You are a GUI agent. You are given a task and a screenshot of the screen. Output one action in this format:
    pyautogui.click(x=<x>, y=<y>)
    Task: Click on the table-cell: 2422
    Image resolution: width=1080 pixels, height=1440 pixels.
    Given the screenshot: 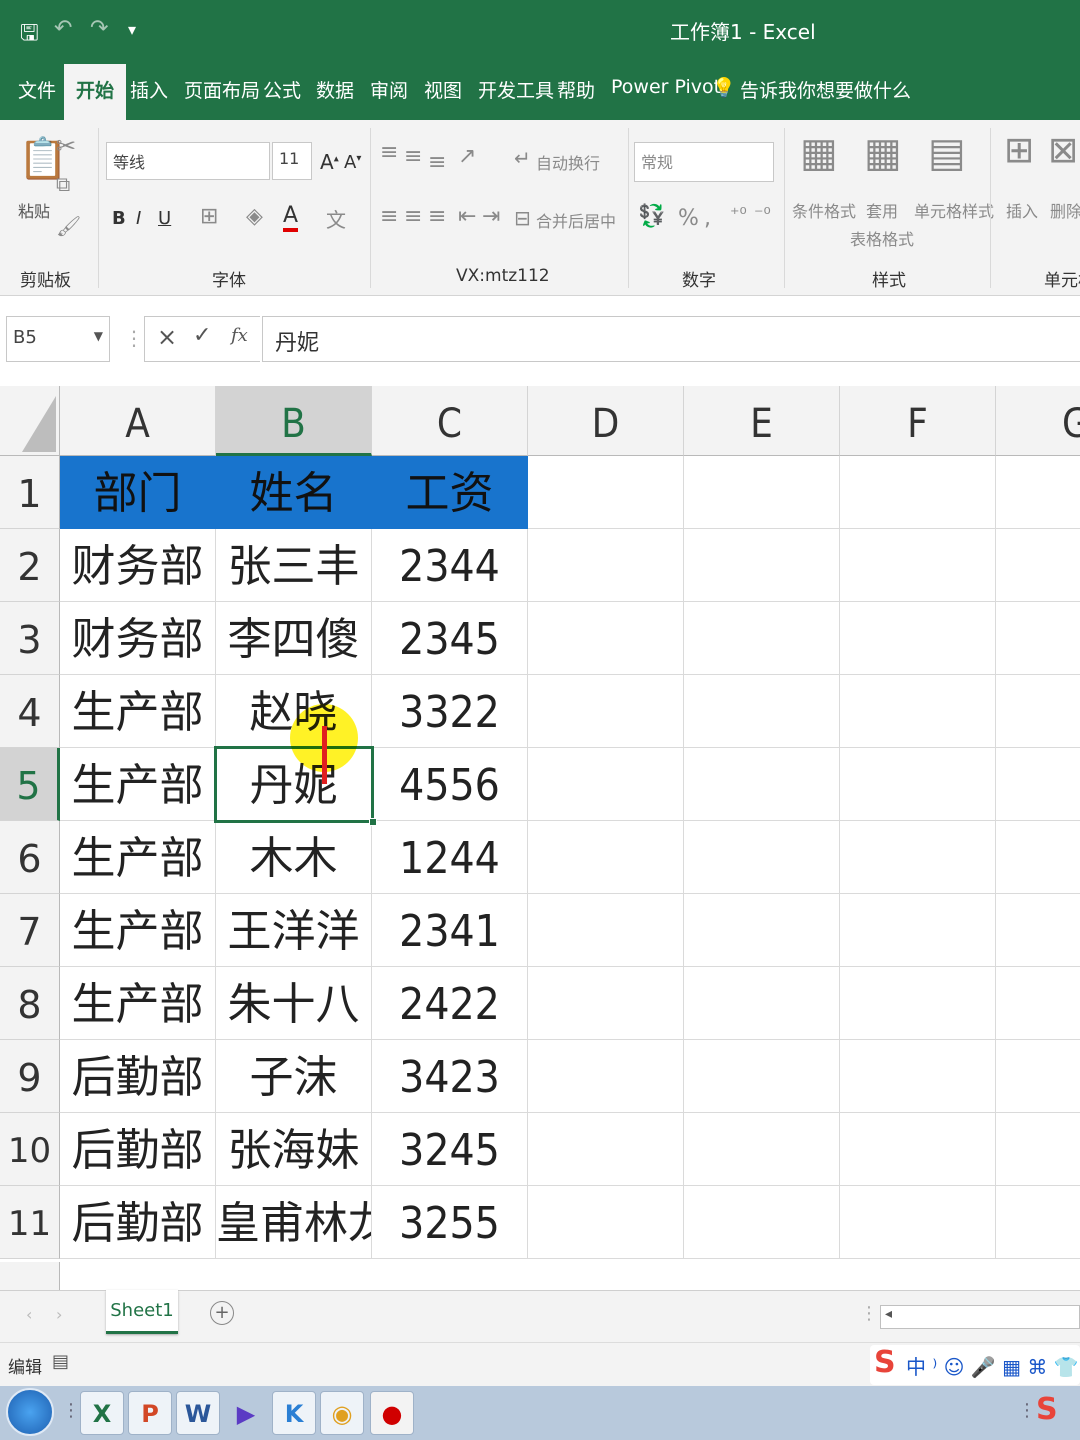 What is the action you would take?
    pyautogui.click(x=450, y=1003)
    